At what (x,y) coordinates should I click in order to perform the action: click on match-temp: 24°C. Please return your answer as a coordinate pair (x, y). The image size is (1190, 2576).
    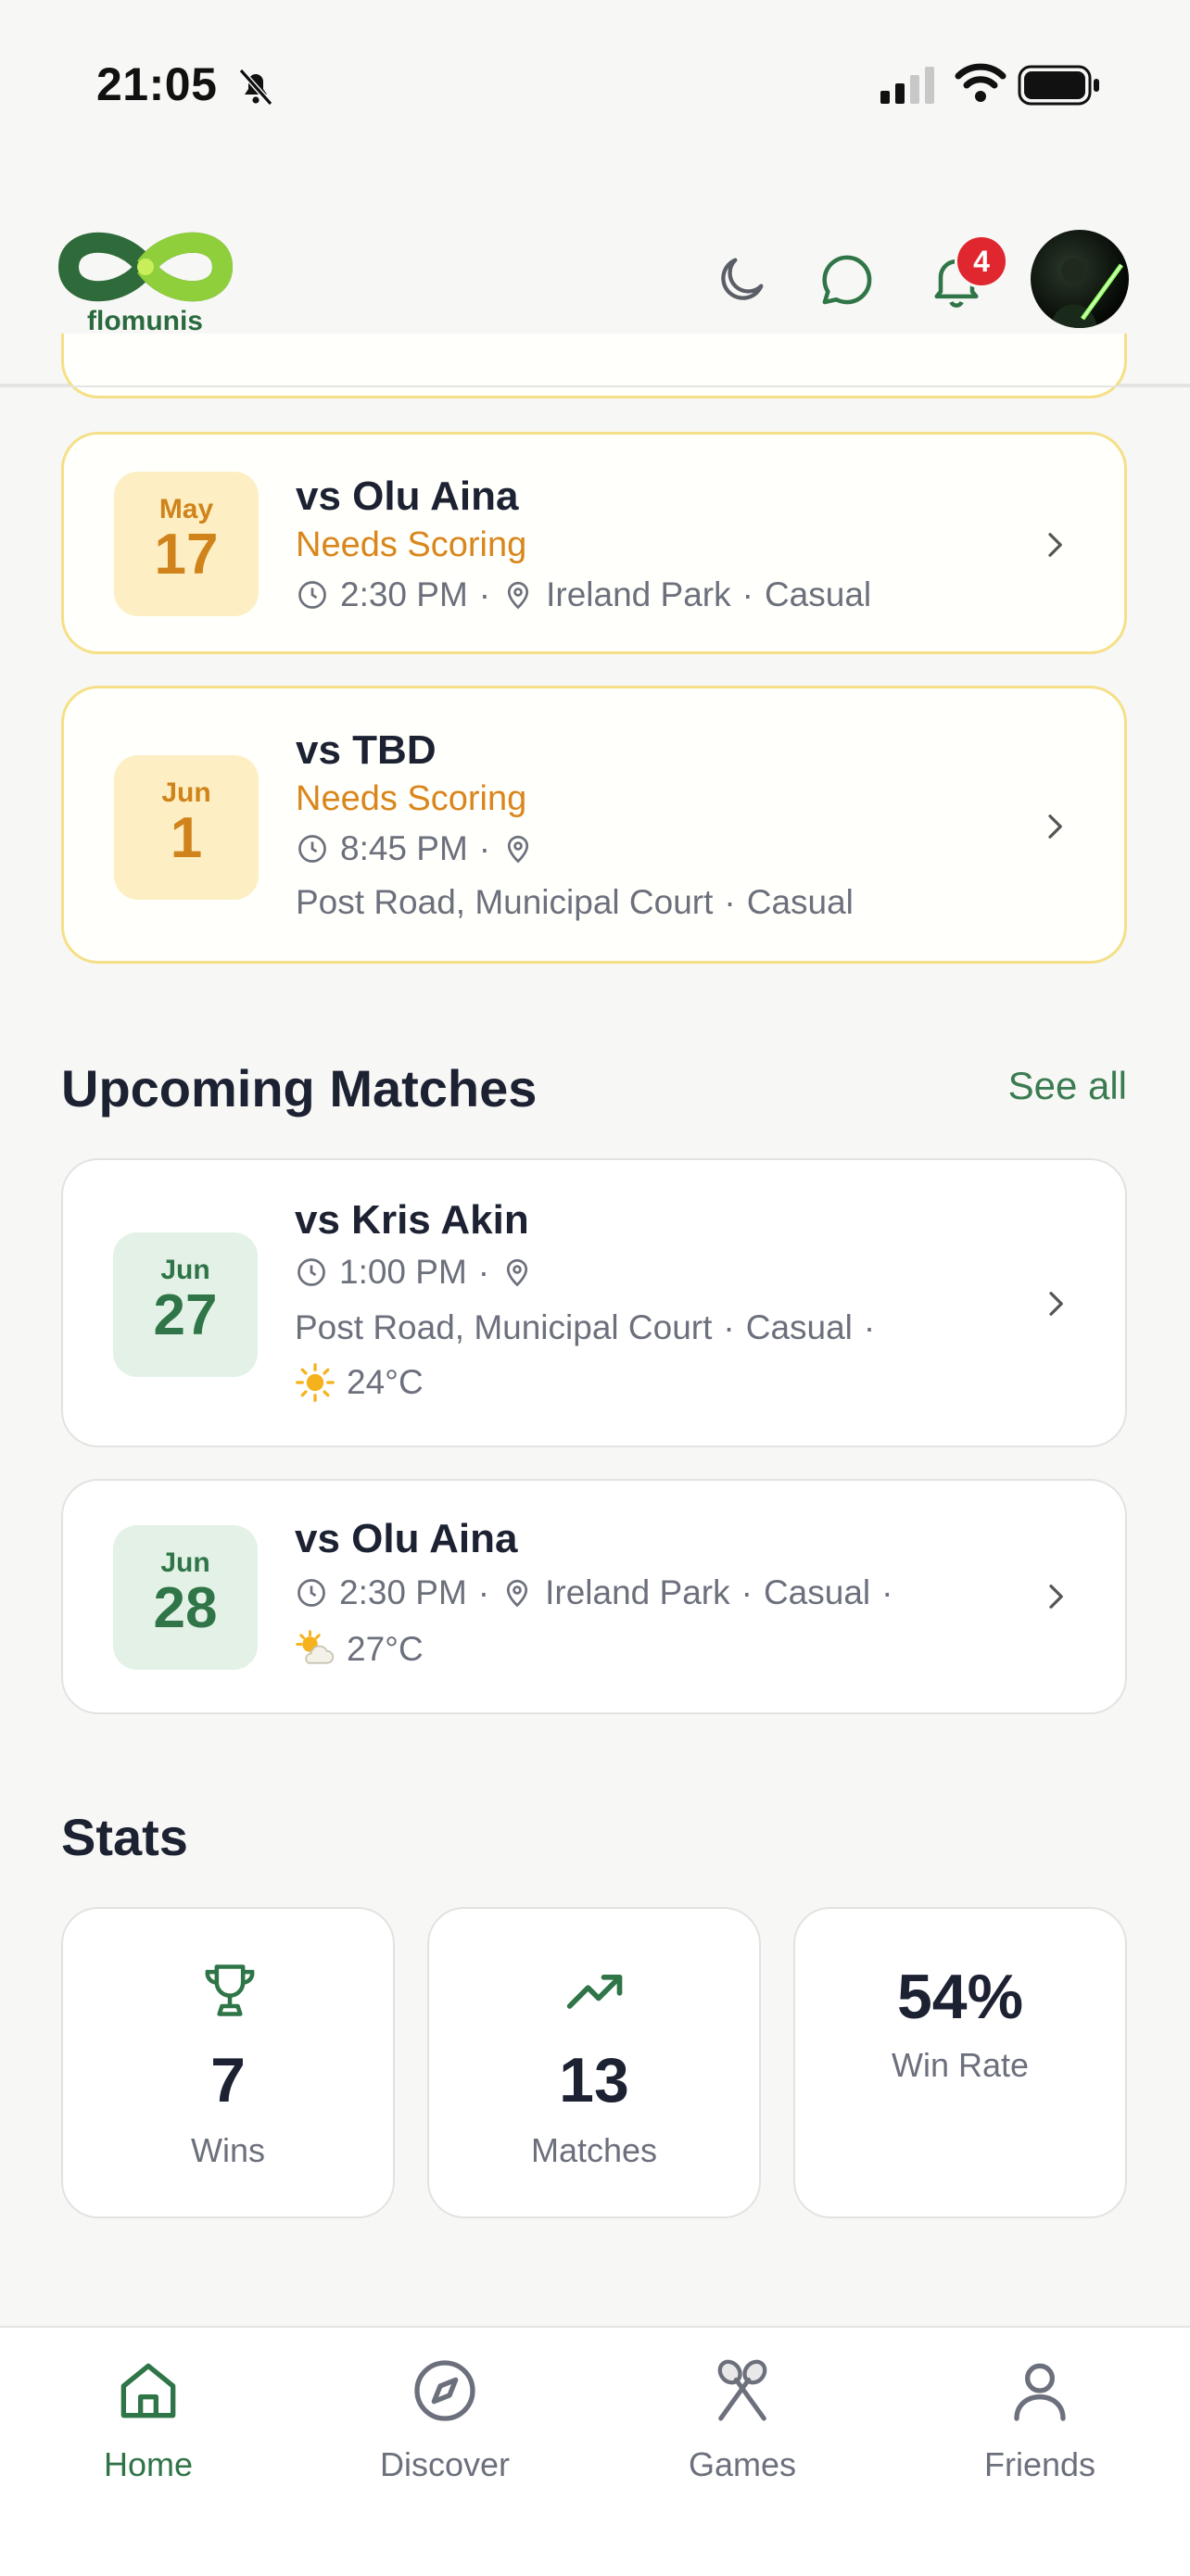
    Looking at the image, I should click on (385, 1382).